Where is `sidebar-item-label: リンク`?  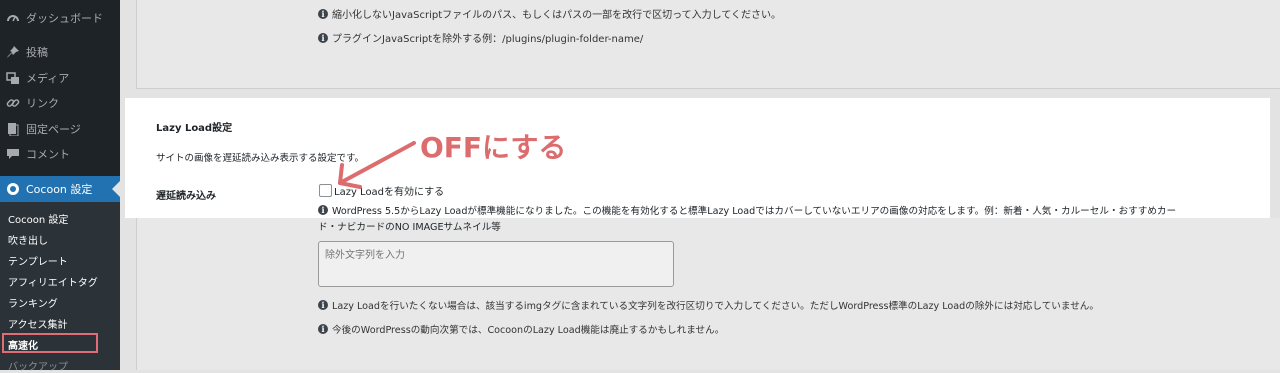
sidebar-item-label: リンク is located at coordinates (42, 103).